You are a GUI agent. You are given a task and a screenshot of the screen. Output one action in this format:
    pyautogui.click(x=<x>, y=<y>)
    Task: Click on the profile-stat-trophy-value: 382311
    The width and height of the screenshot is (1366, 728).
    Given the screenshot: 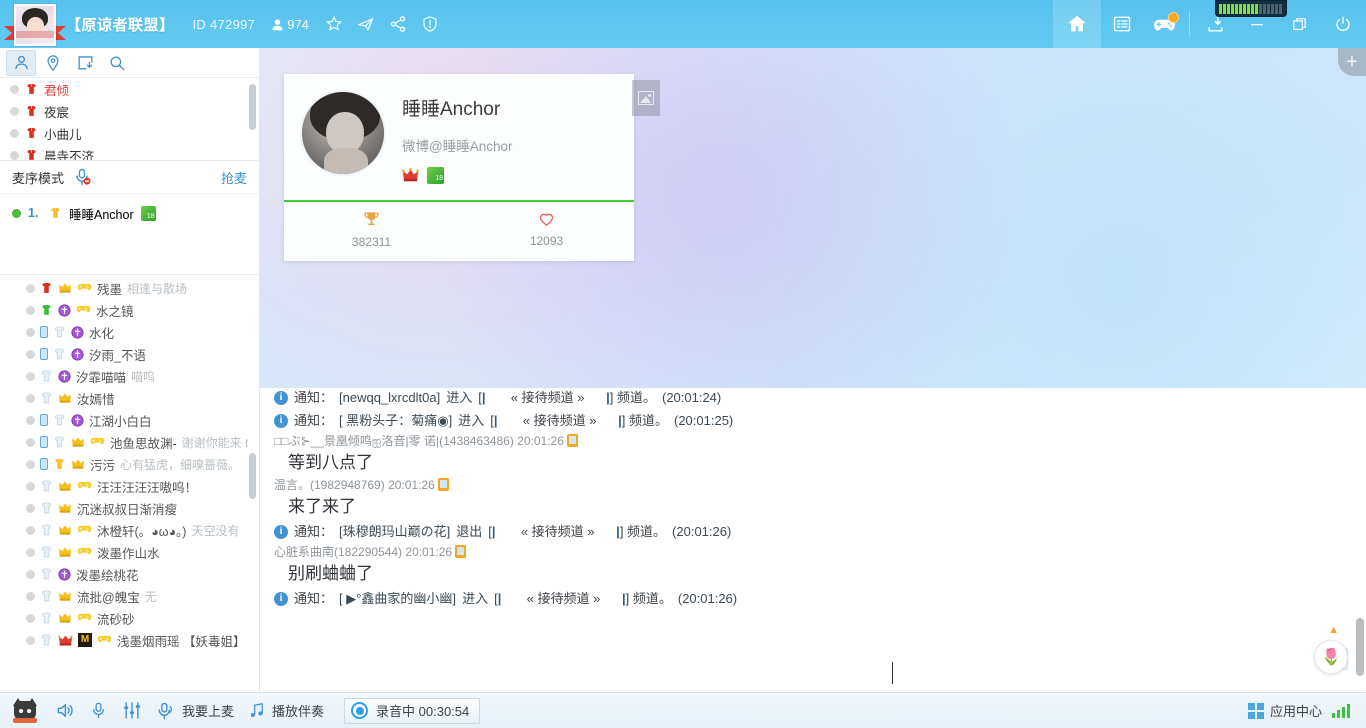 What is the action you would take?
    pyautogui.click(x=371, y=242)
    